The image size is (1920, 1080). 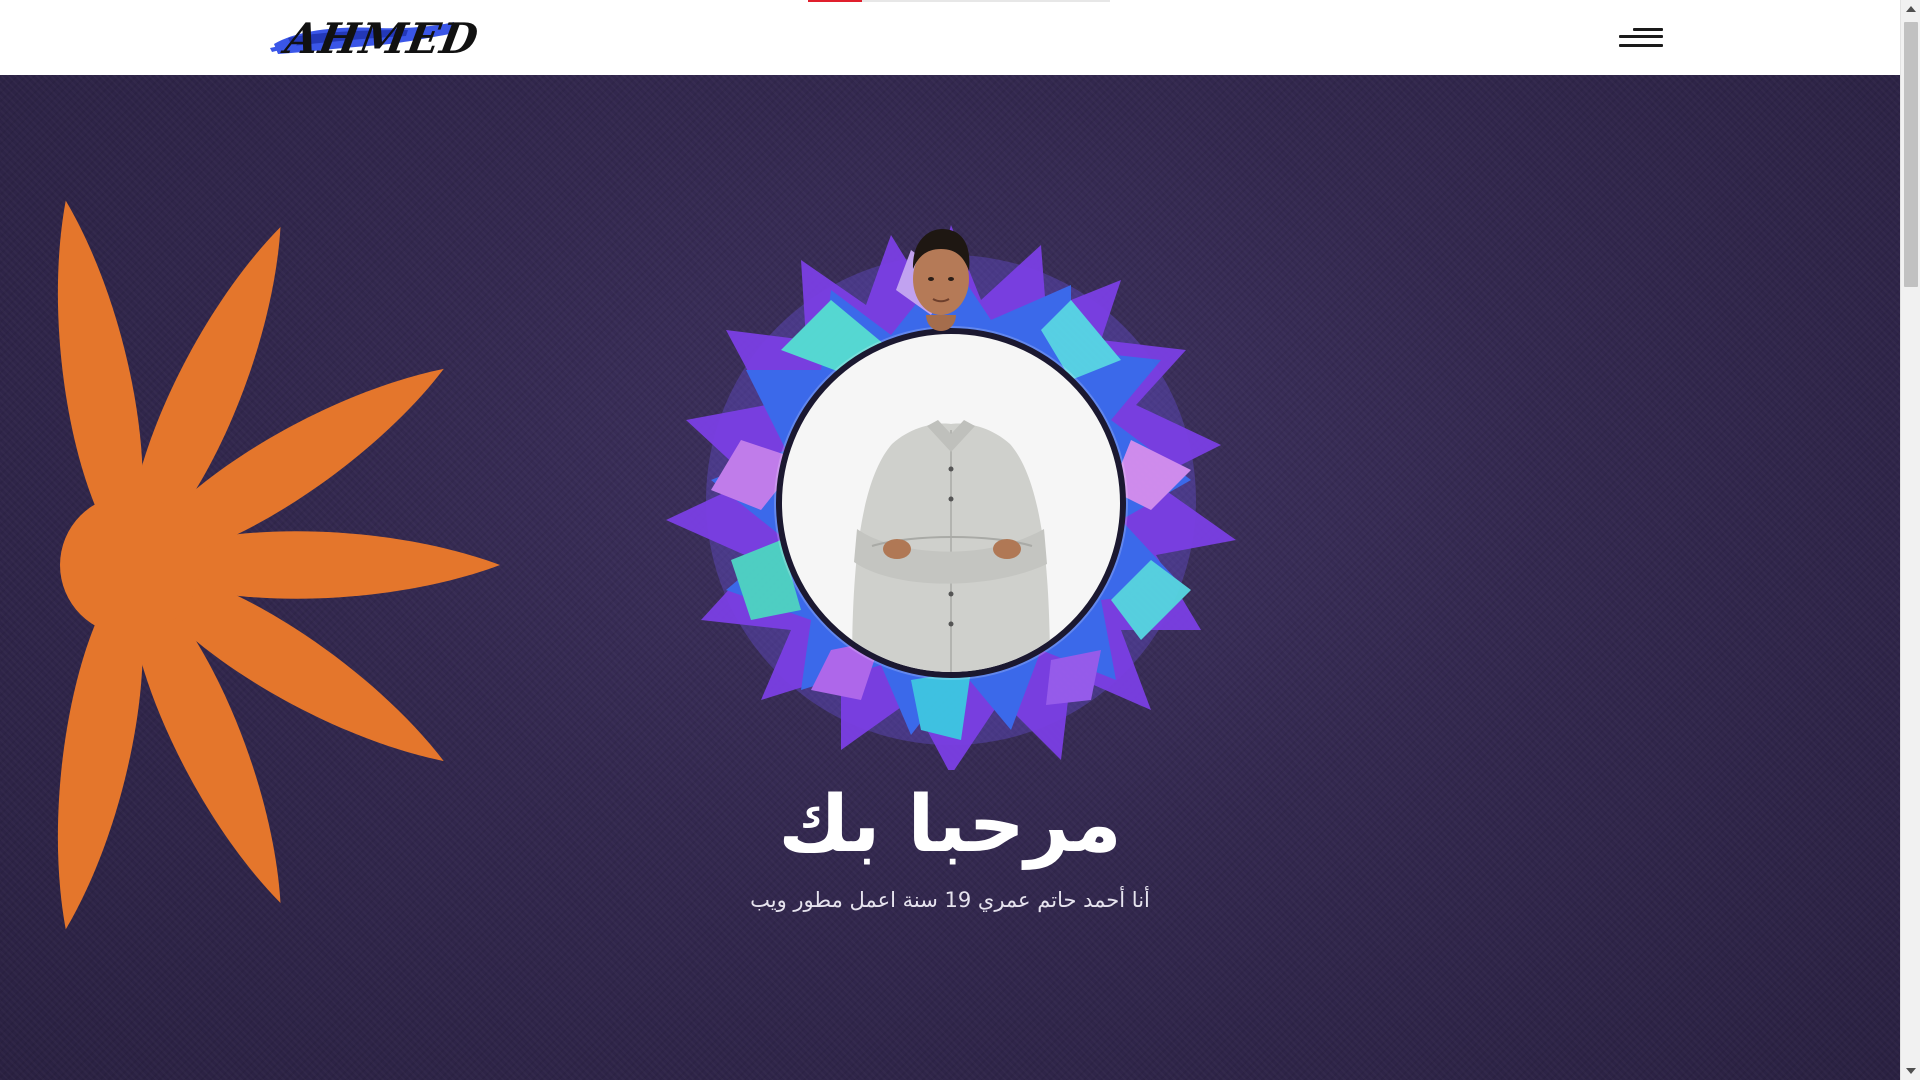 I want to click on loading-progress-bar, so click(x=959, y=1).